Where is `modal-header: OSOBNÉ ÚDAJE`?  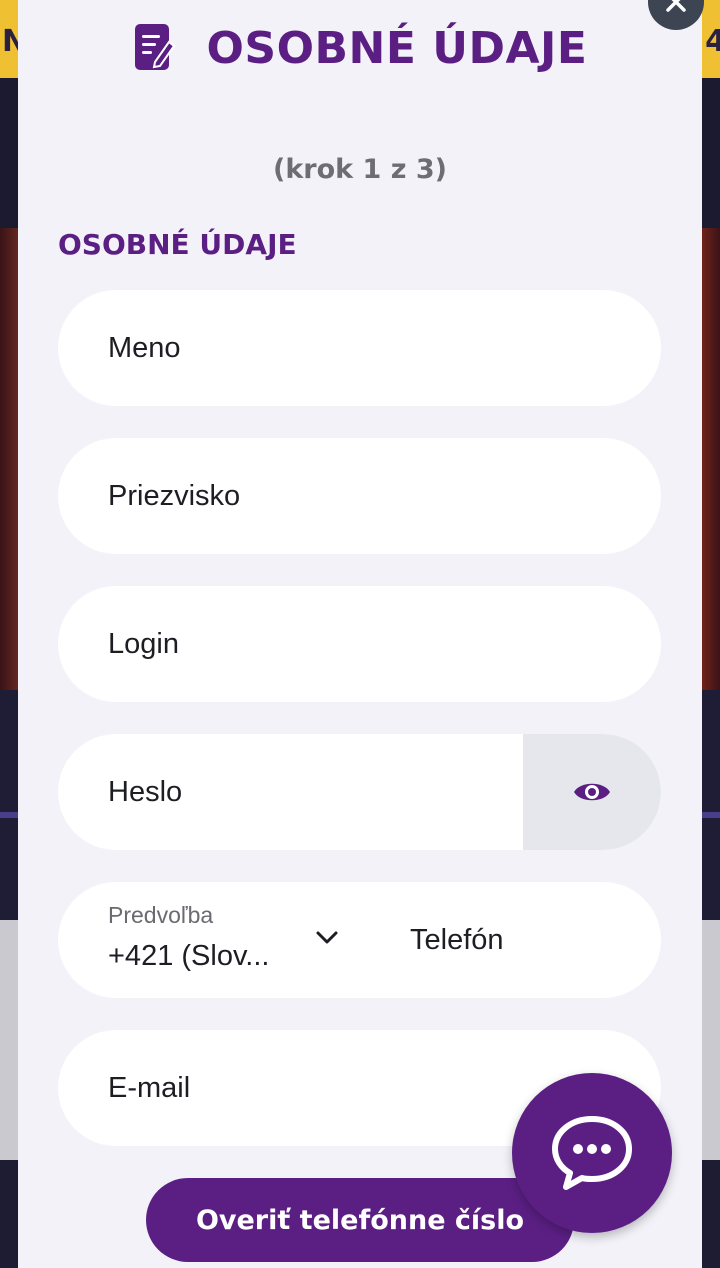
modal-header: OSOBNÉ ÚDAJE is located at coordinates (360, 48).